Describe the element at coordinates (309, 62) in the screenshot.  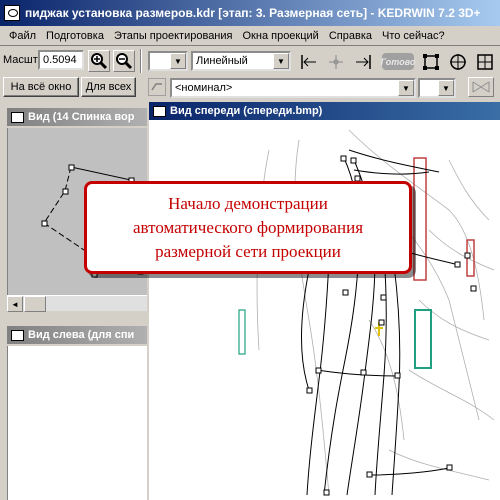
I see `align-left-icon` at that location.